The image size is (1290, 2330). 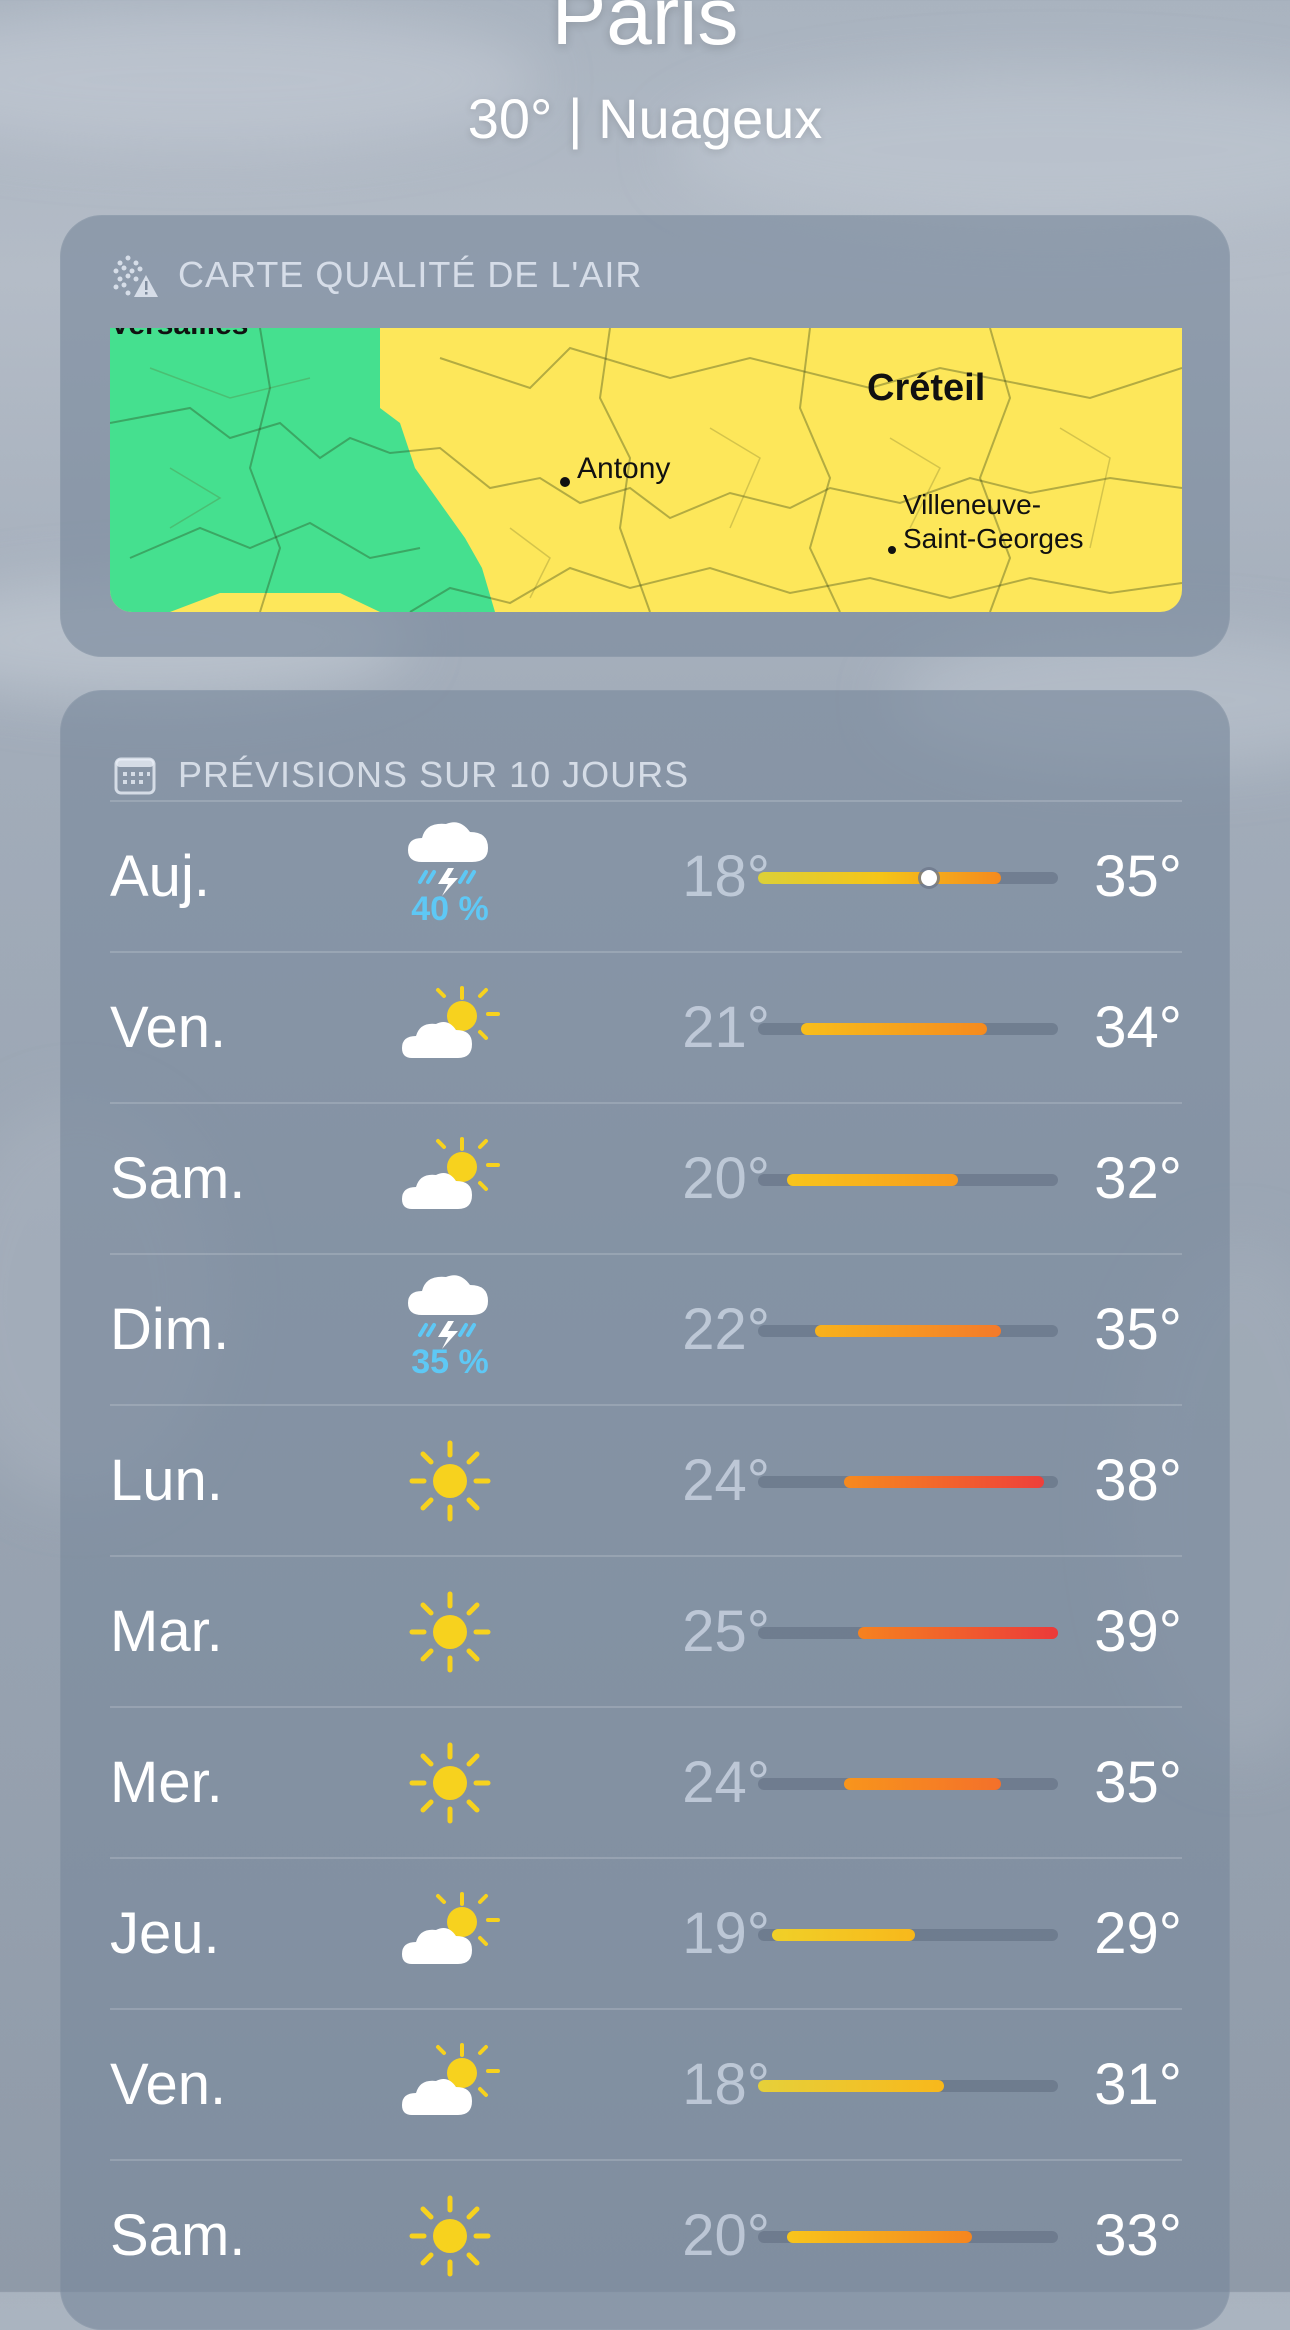 I want to click on forecast-row: Ven. 18° 31°, so click(x=646, y=2084).